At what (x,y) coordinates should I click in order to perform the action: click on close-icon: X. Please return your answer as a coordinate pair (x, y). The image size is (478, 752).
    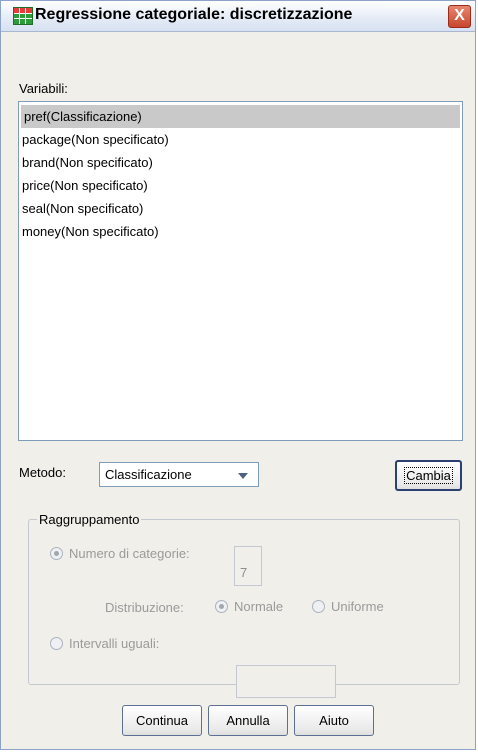
    Looking at the image, I should click on (459, 15).